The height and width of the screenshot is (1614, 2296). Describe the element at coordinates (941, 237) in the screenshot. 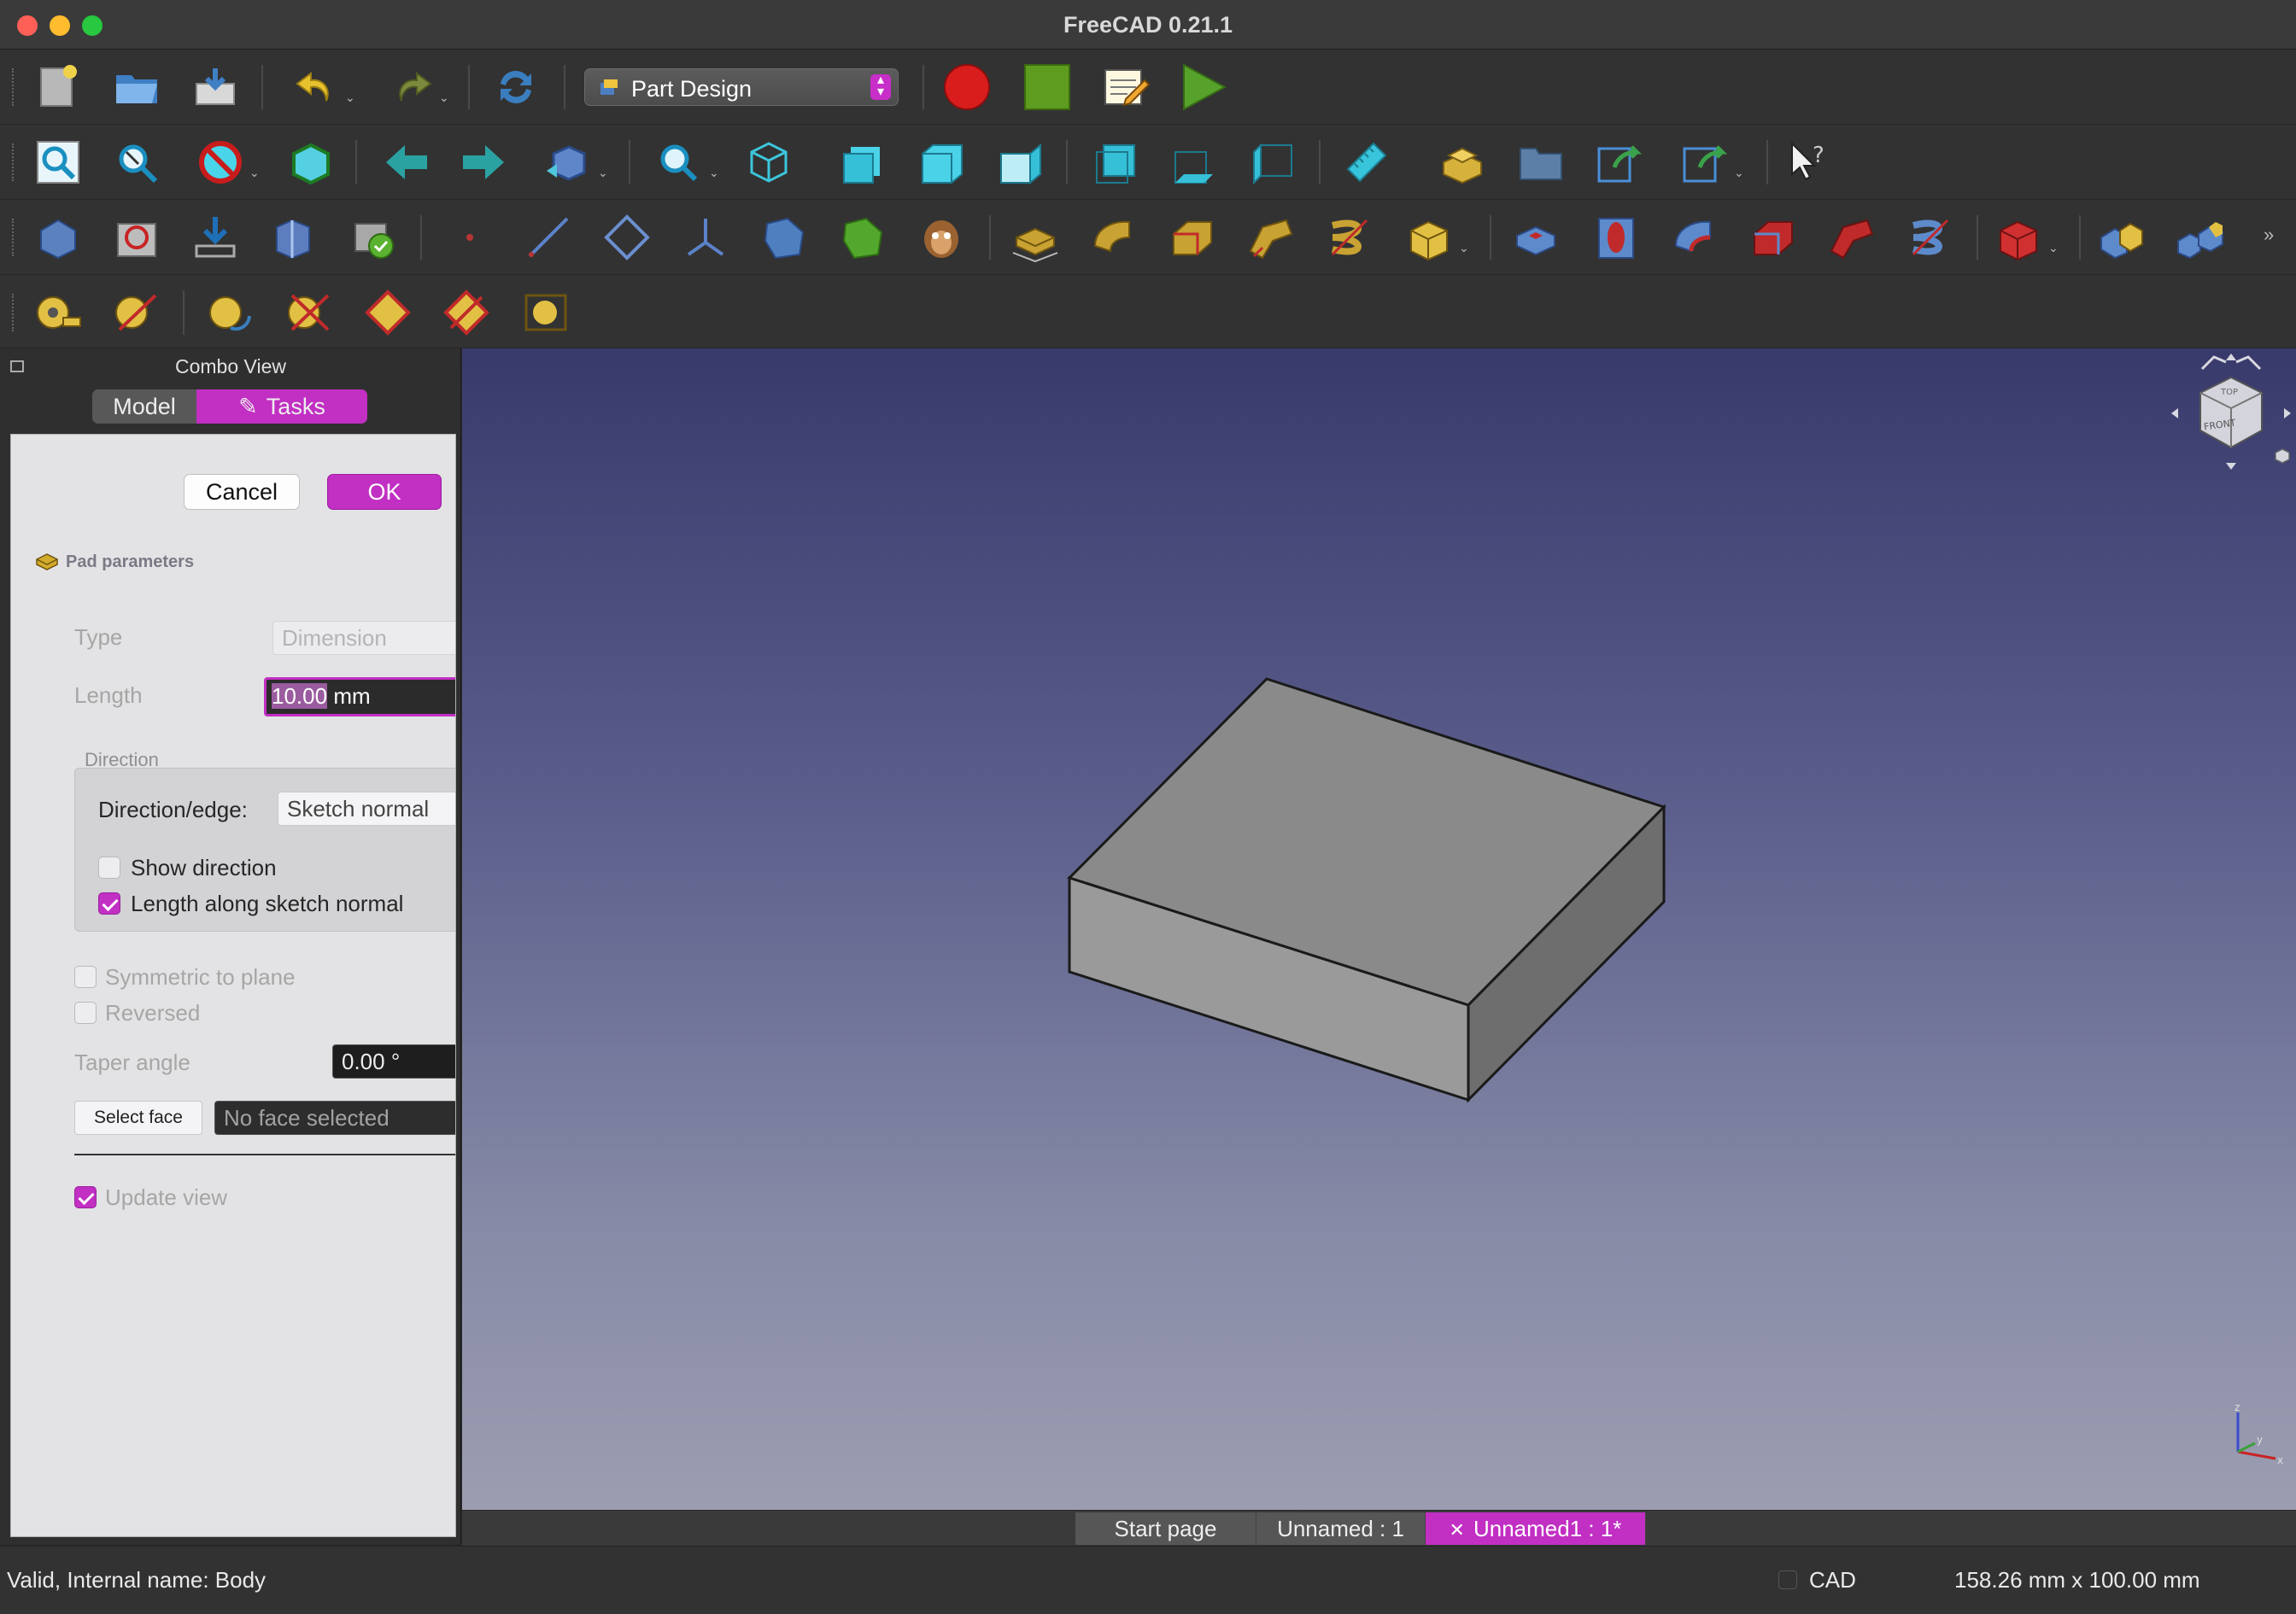

I see `mascot-icon` at that location.